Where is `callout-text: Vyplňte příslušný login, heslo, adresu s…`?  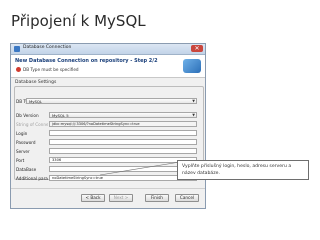
callout-text: Vyplňte příslušný login, heslo, adresu s… is located at coordinates (237, 170).